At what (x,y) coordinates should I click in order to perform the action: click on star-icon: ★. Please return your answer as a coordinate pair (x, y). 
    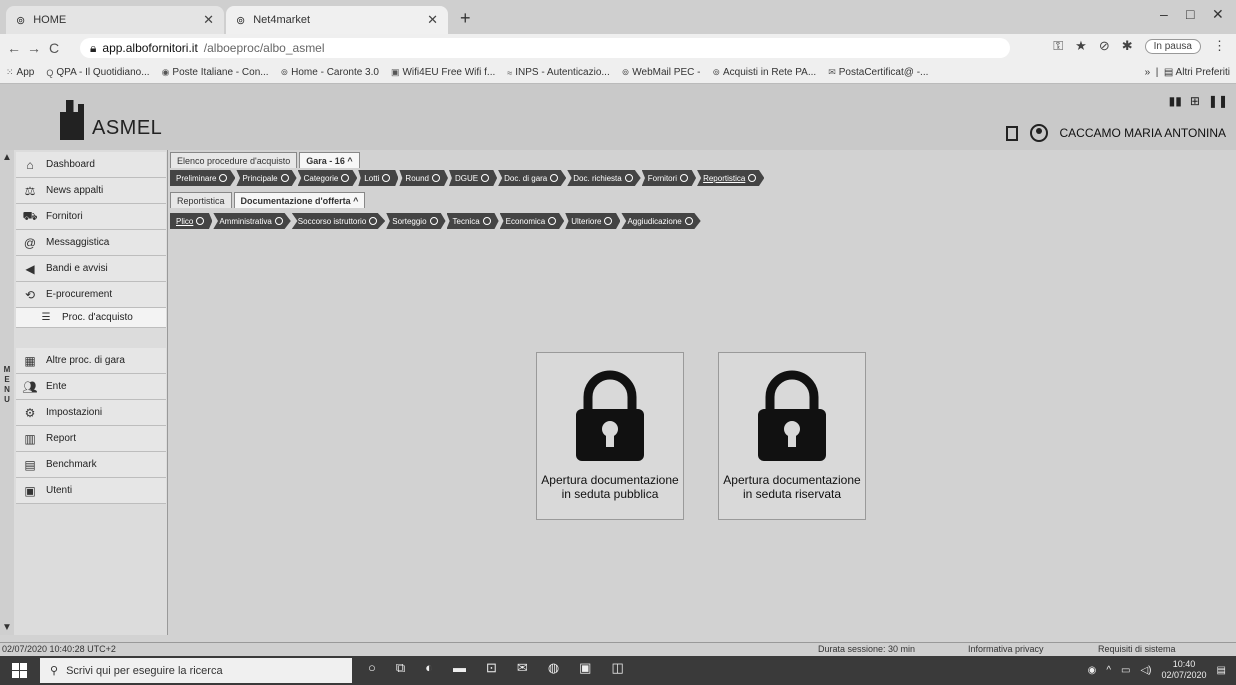
    Looking at the image, I should click on (1081, 46).